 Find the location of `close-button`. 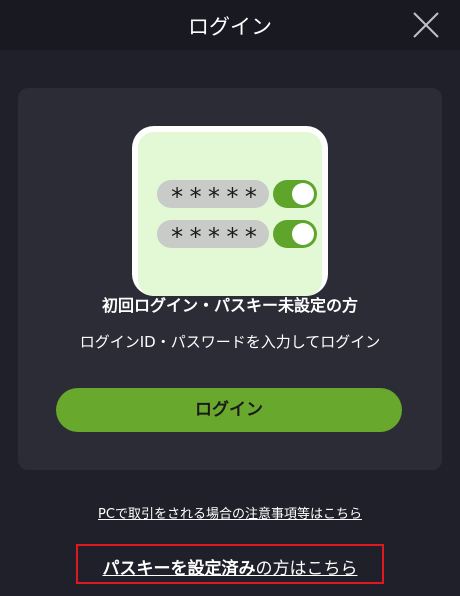

close-button is located at coordinates (426, 25).